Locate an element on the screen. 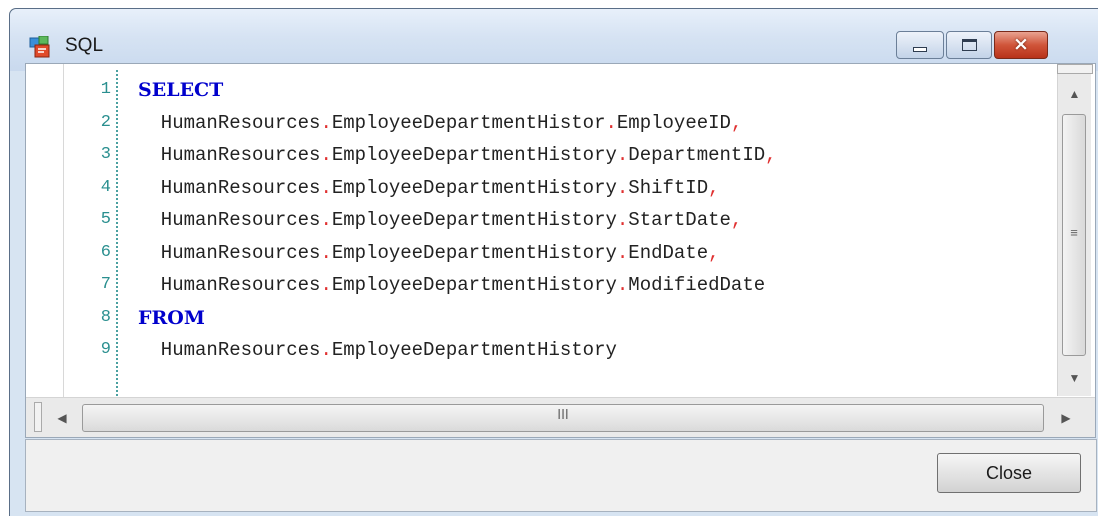 Image resolution: width=1098 pixels, height=516 pixels. scroll-right-arrow-icon: ▶ is located at coordinates (1066, 418).